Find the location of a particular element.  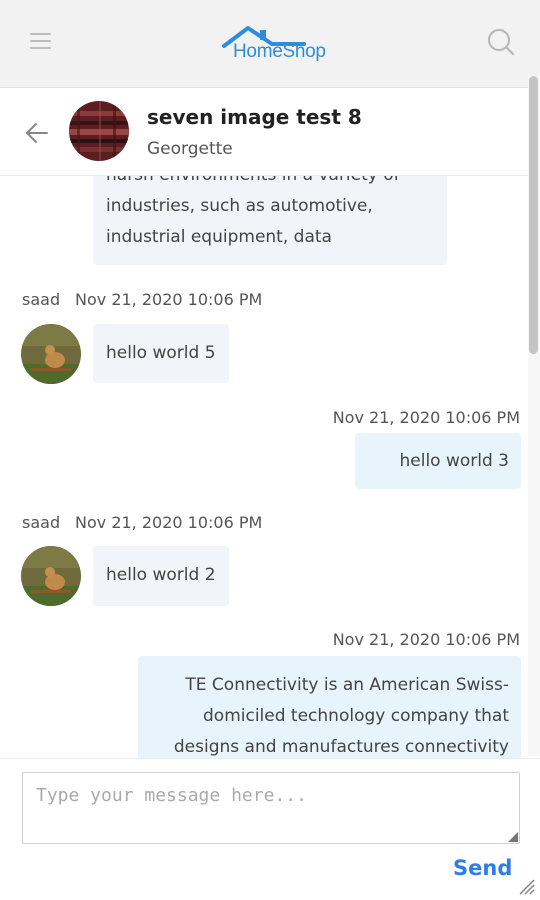

app-header: HomeShop is located at coordinates (270, 44).